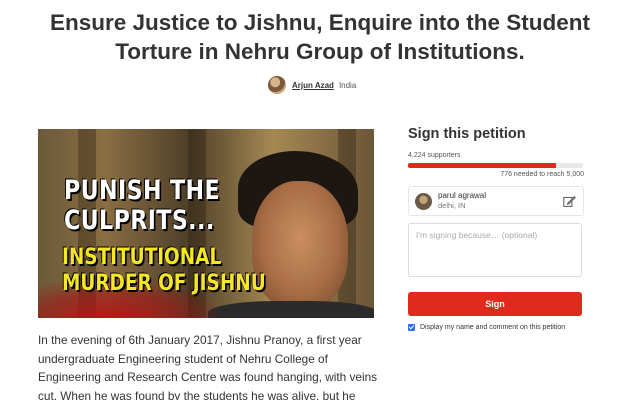 The image size is (640, 400). I want to click on progress-fill, so click(482, 165).